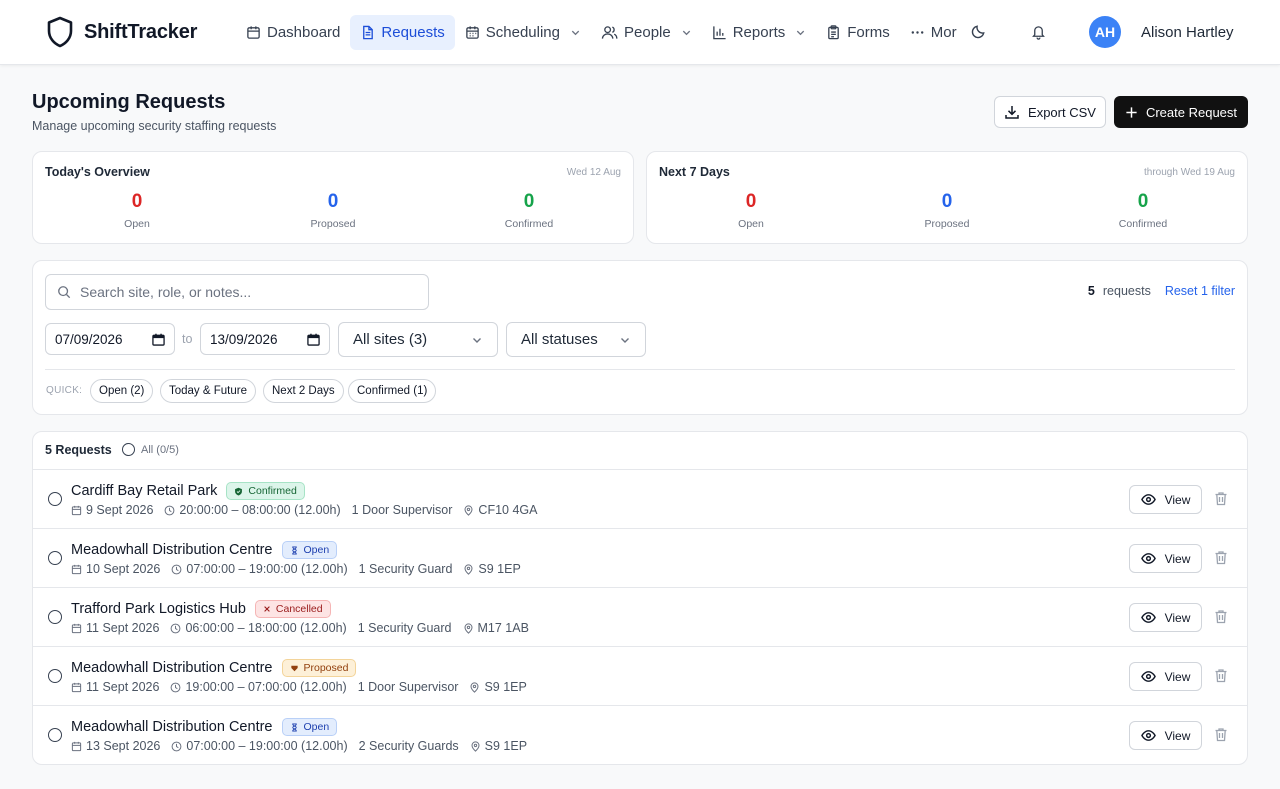 Image resolution: width=1280 pixels, height=789 pixels. Describe the element at coordinates (1189, 172) in the screenshot. I see `card-date: through Wed 19 Aug` at that location.